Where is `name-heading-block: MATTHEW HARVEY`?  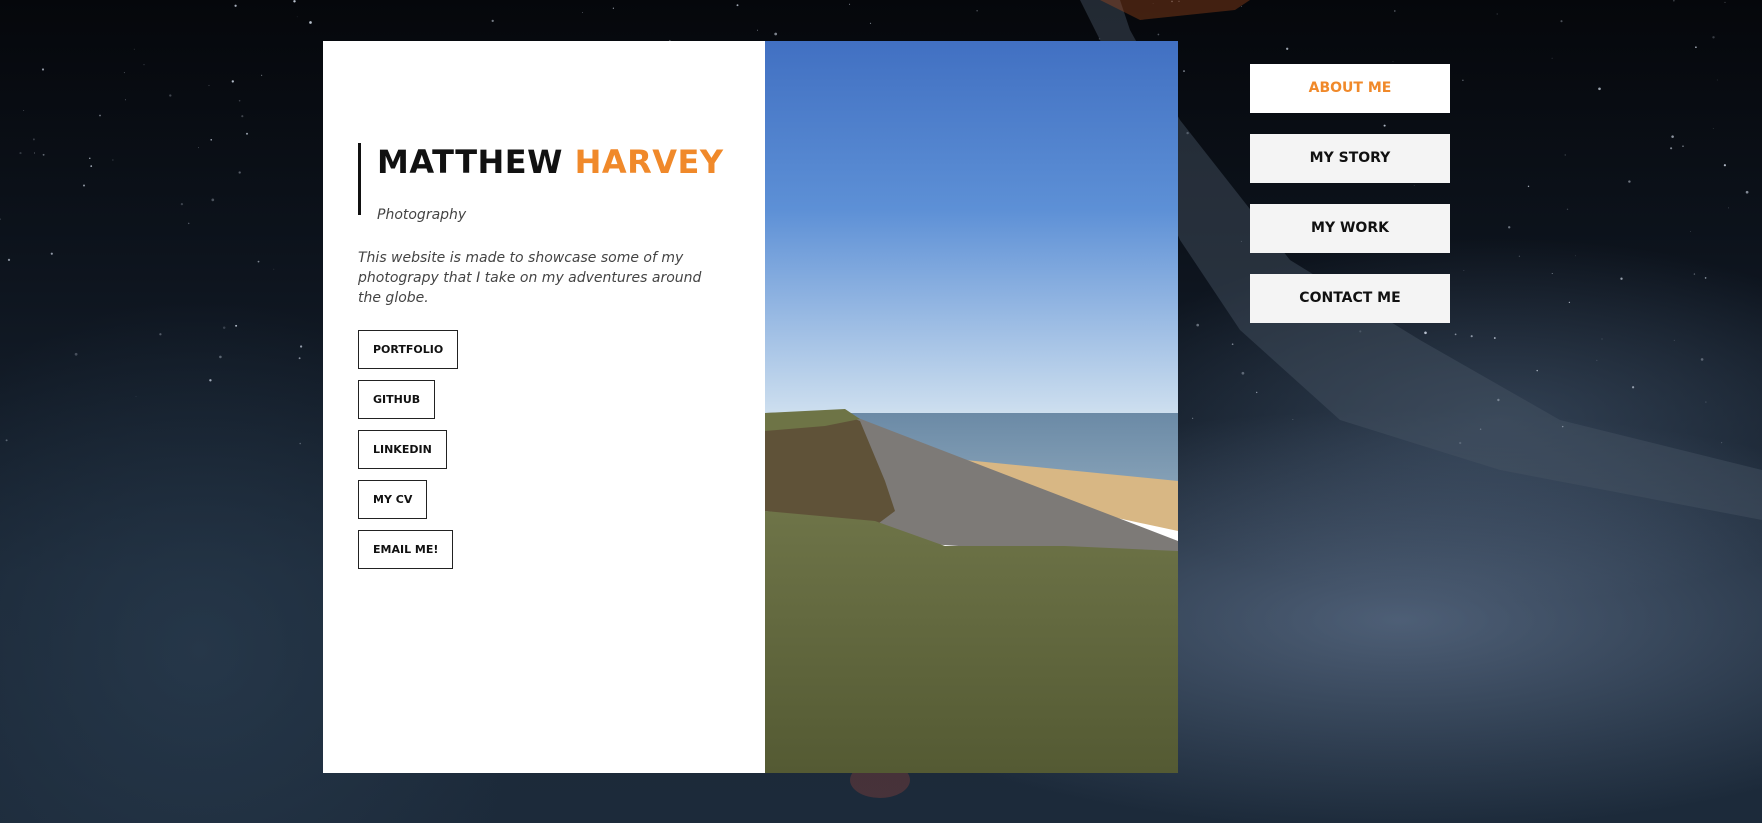
name-heading-block: MATTHEW HARVEY is located at coordinates (541, 179).